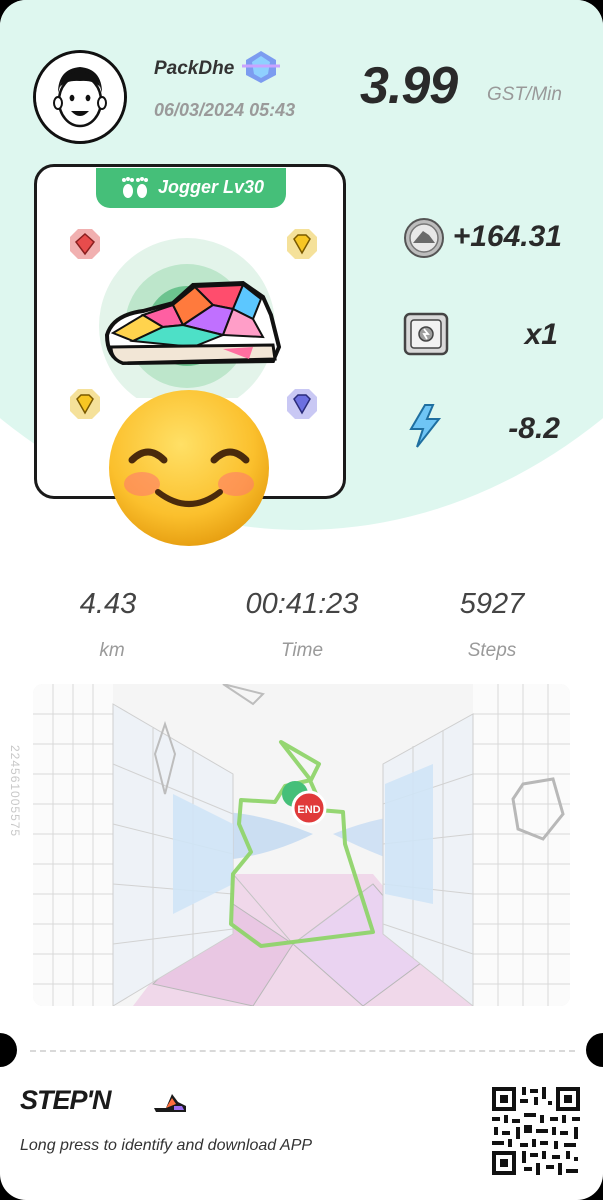  I want to click on ticket-notch-left, so click(8, 1050).